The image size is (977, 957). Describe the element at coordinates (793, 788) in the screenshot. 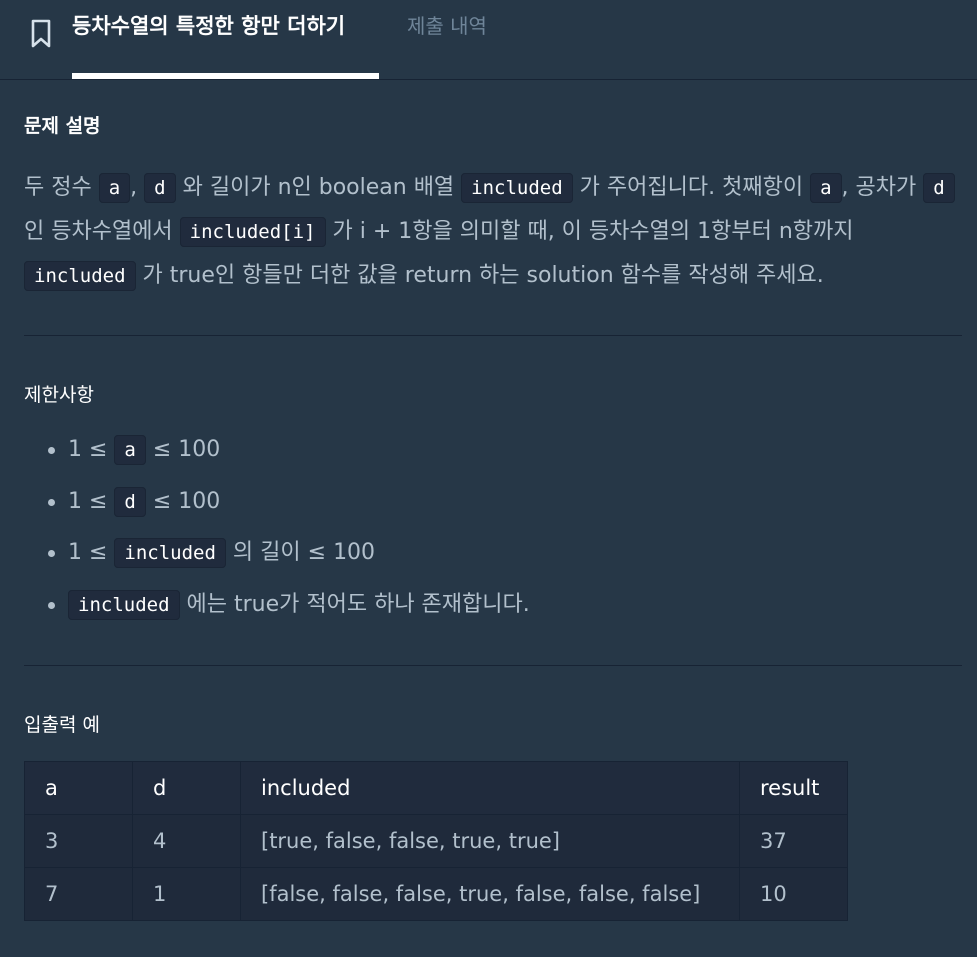

I see `column-header: result` at that location.